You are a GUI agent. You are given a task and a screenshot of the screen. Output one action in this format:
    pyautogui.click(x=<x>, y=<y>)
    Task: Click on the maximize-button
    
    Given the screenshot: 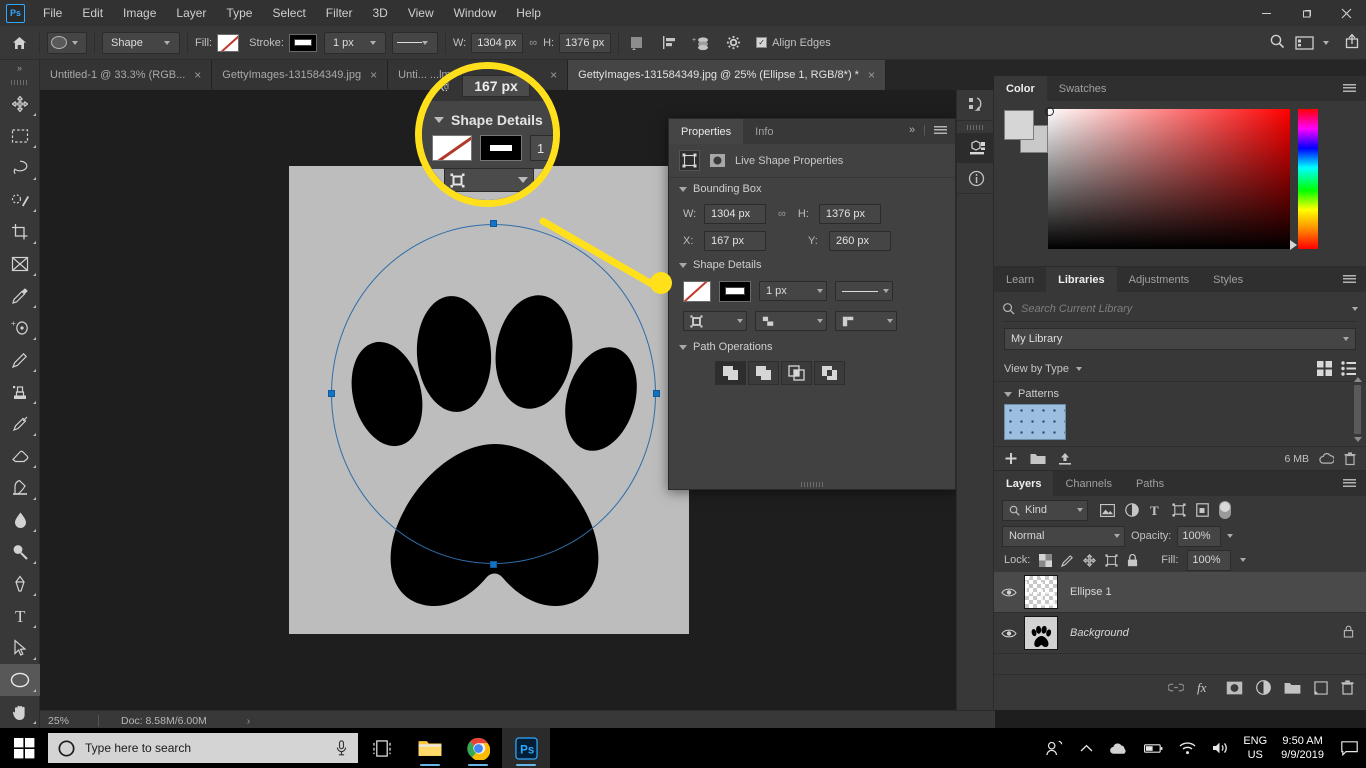 What is the action you would take?
    pyautogui.click(x=1306, y=13)
    